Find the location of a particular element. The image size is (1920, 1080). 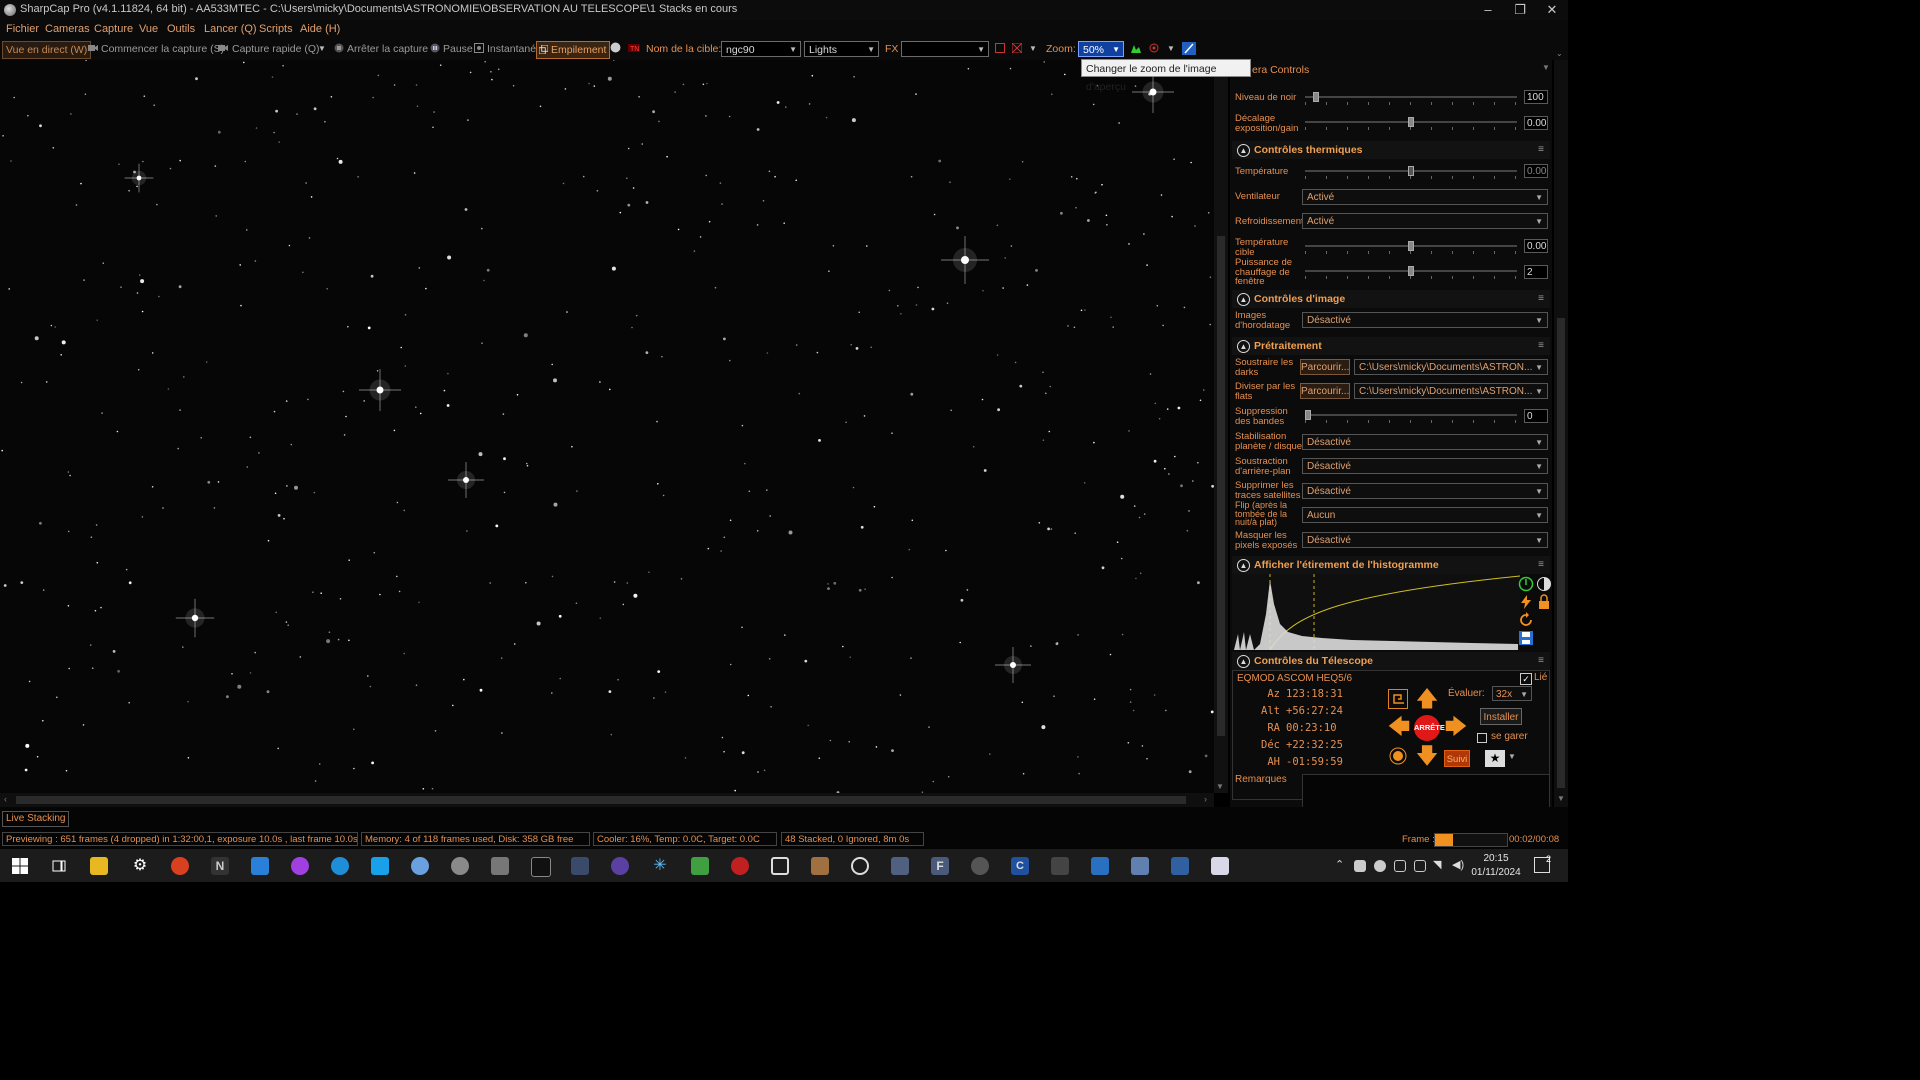

black-level-value: 100 is located at coordinates (1536, 97).